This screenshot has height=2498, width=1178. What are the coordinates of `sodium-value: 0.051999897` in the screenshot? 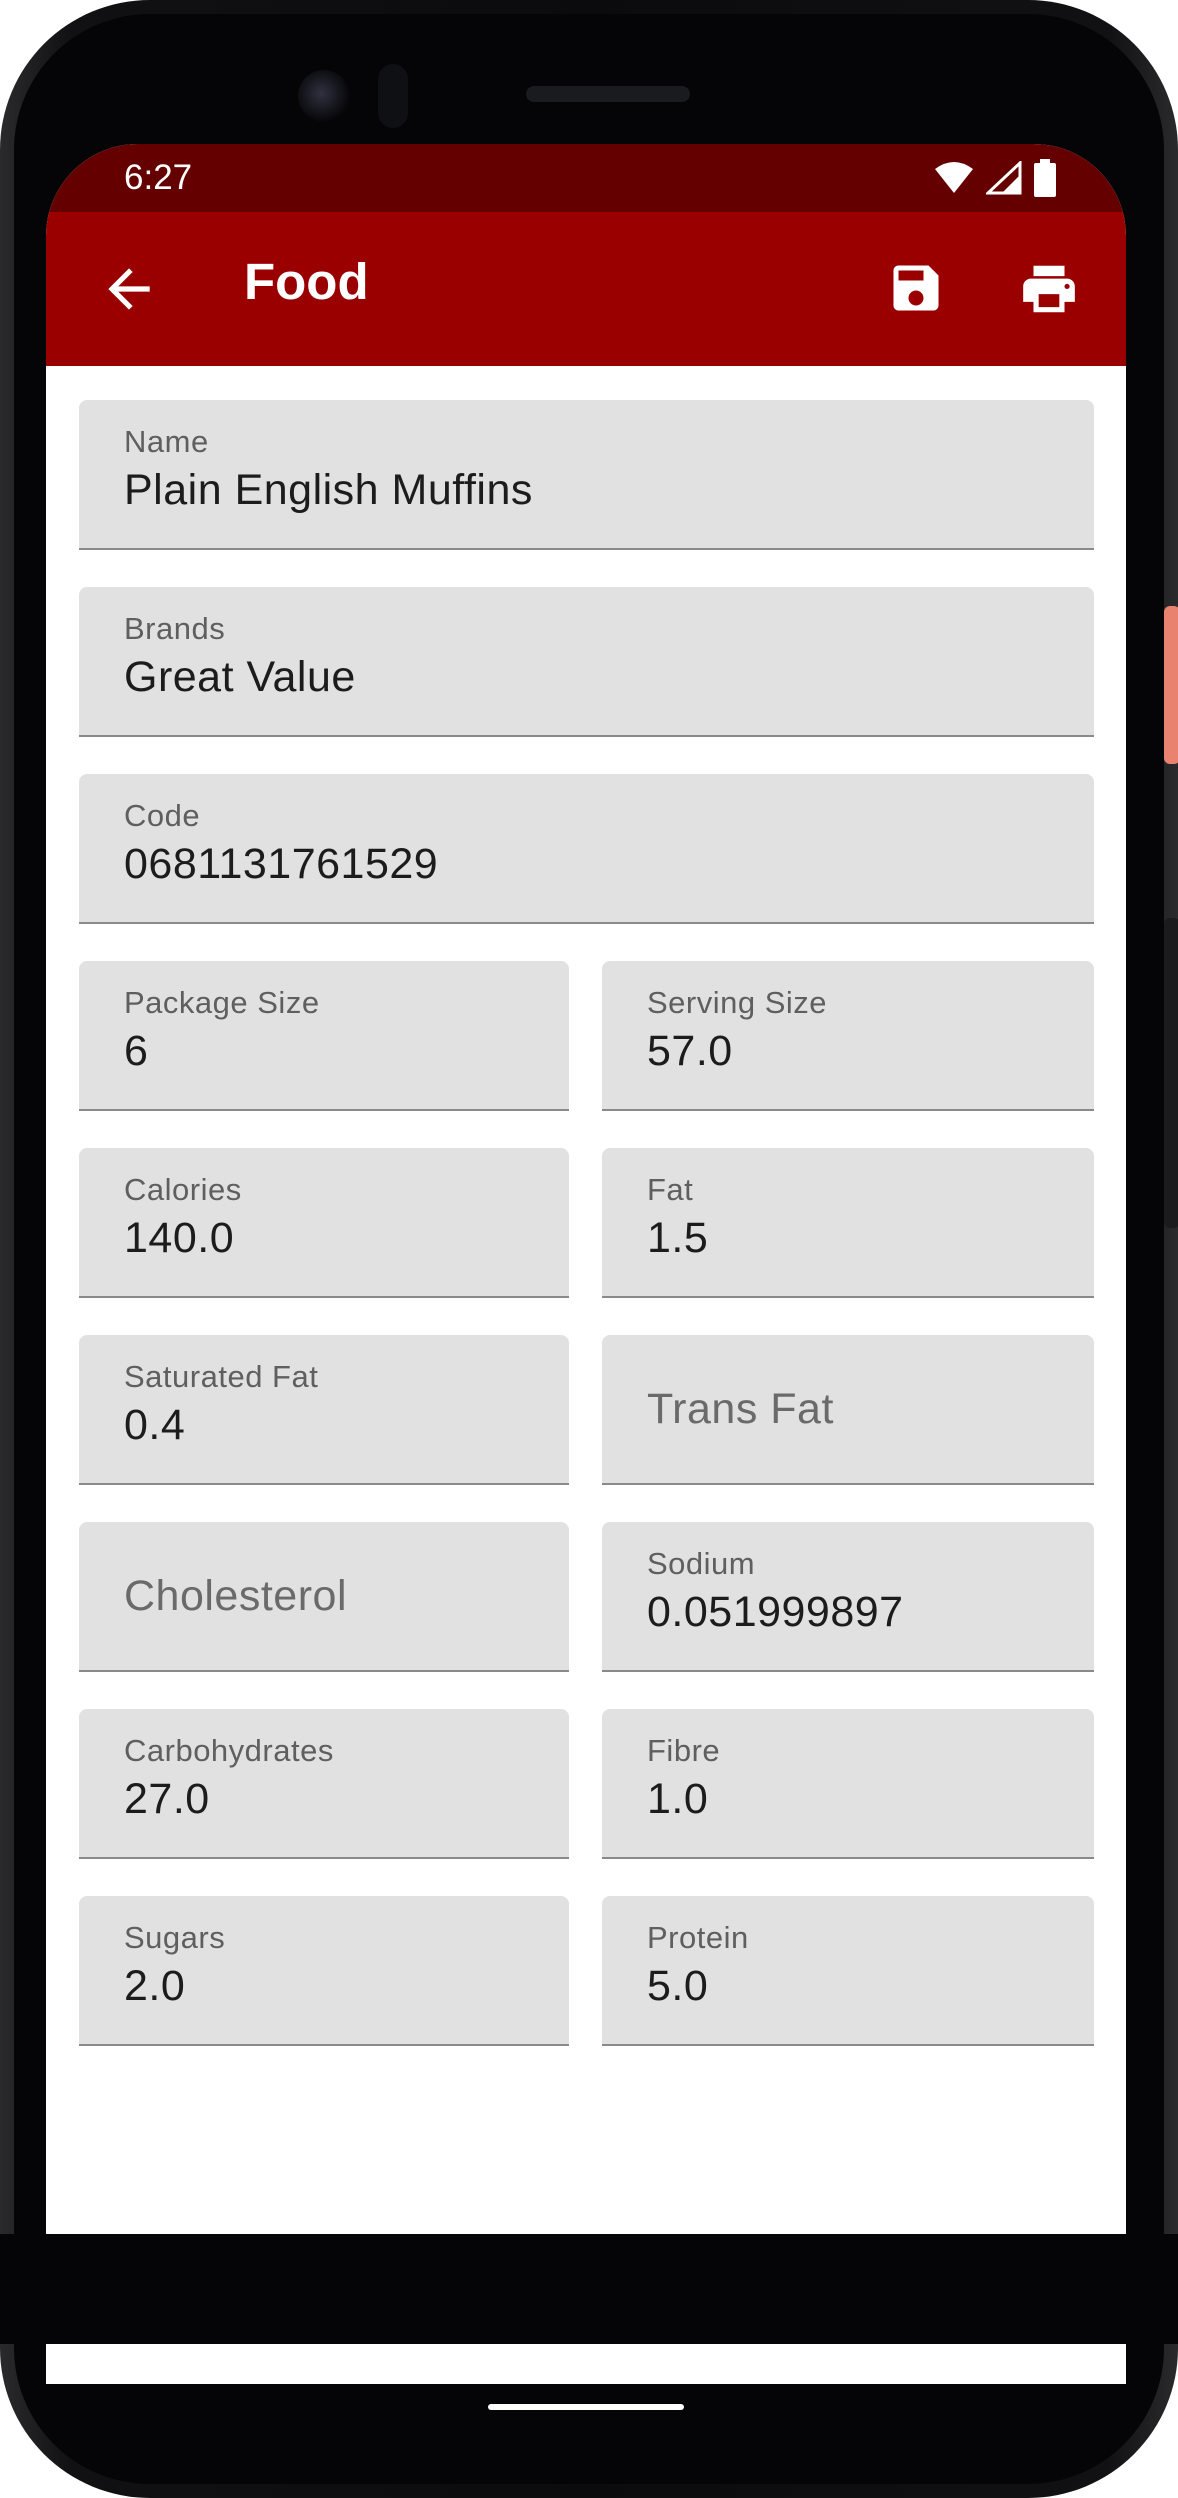 It's located at (775, 1612).